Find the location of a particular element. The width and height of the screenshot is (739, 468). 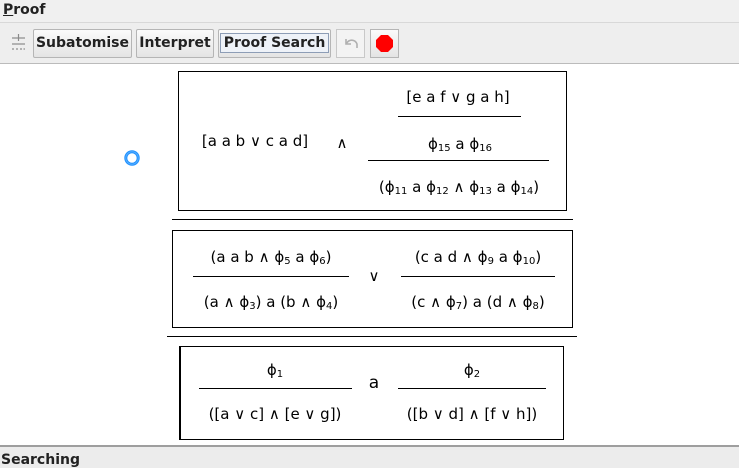

box3-right-numerator: ϕ2 is located at coordinates (472, 370).